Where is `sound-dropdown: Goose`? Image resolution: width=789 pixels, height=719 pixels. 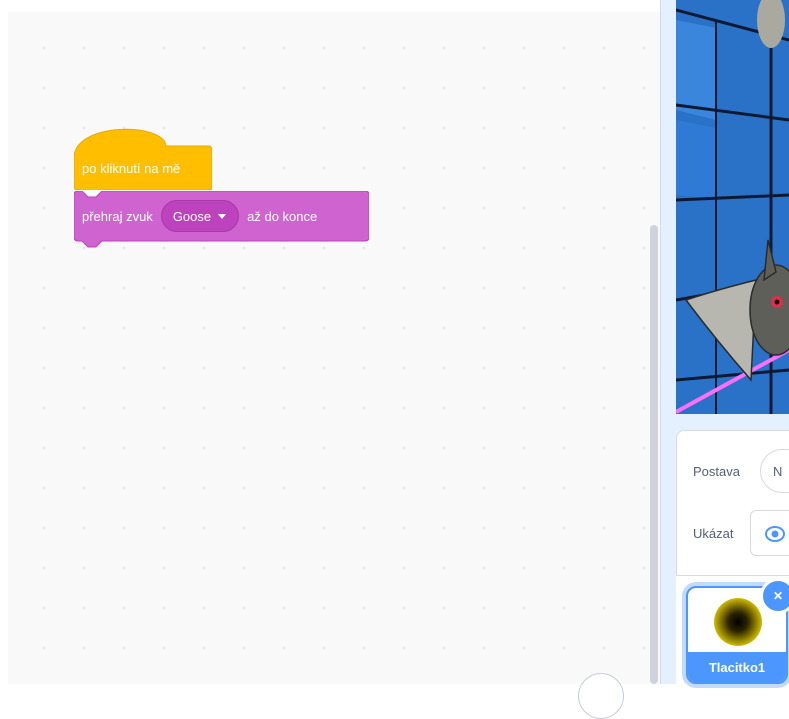 sound-dropdown: Goose is located at coordinates (200, 216).